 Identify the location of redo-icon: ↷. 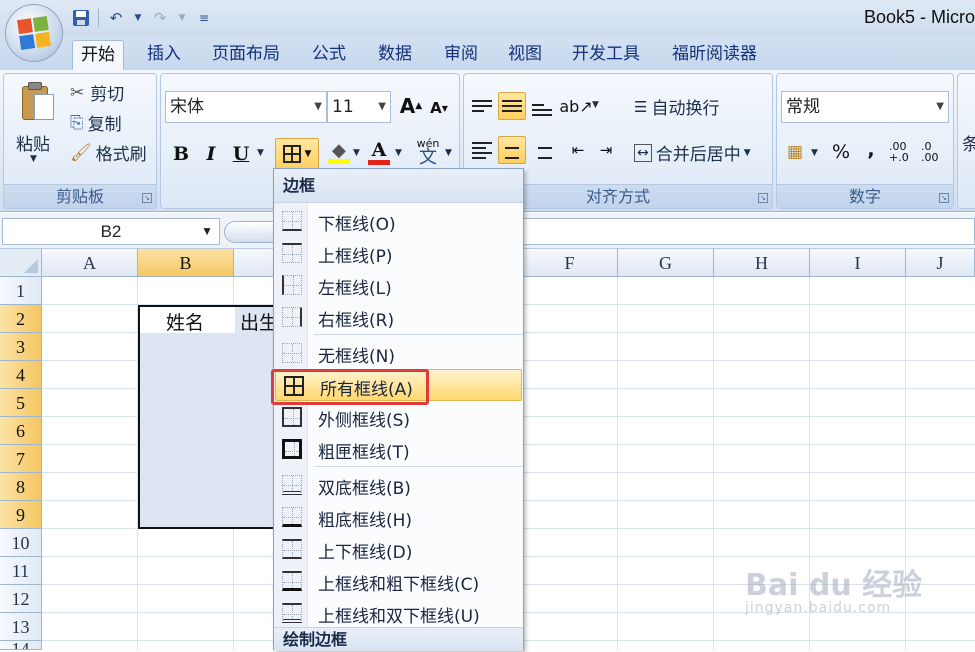
(160, 18).